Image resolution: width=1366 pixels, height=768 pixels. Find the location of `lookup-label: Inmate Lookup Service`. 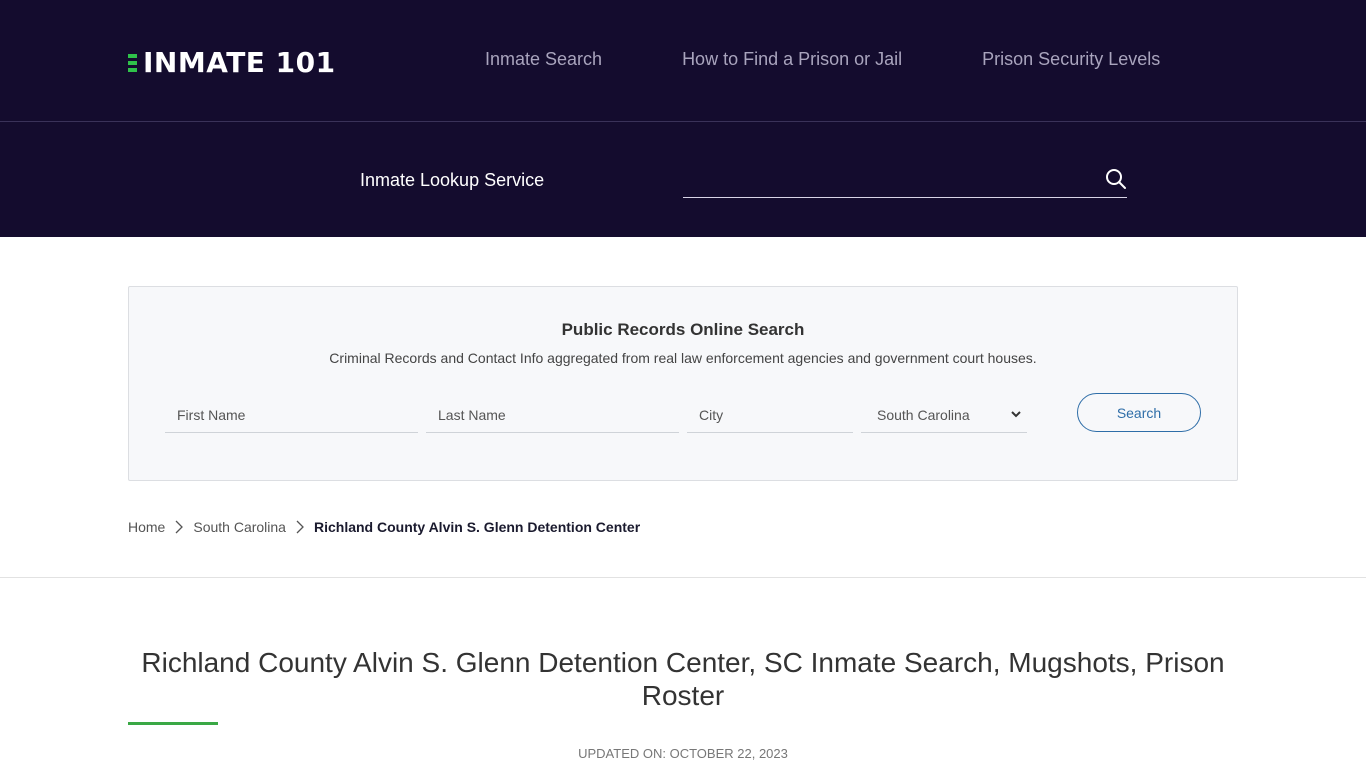

lookup-label: Inmate Lookup Service is located at coordinates (452, 180).